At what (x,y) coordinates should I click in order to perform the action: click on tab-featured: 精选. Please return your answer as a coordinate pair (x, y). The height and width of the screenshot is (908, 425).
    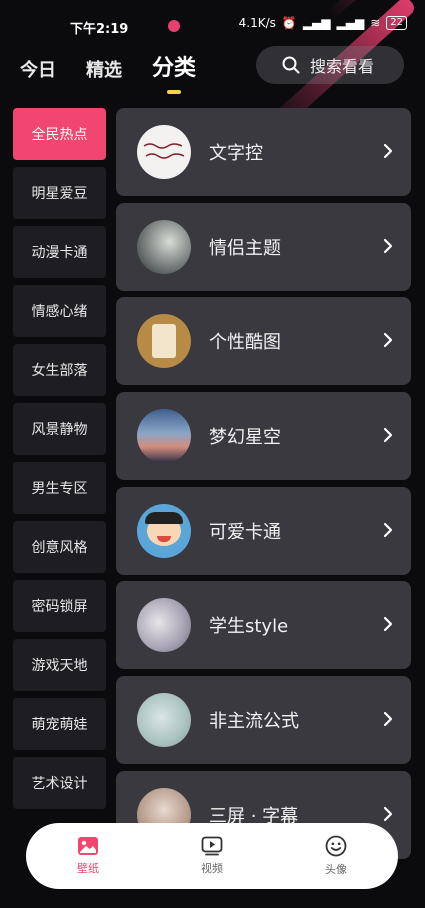
    Looking at the image, I should click on (104, 69).